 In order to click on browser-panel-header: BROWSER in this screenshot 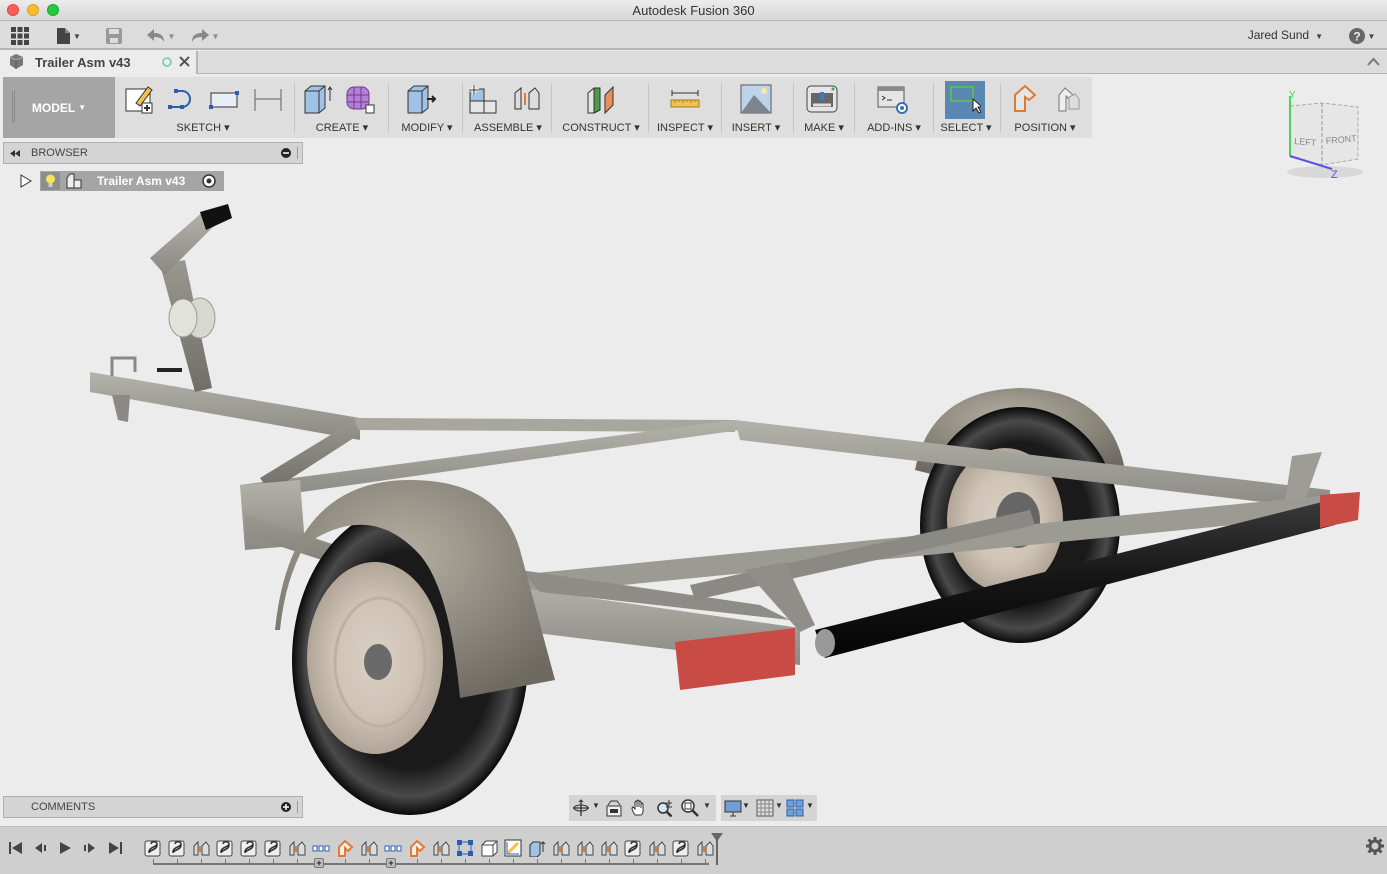, I will do `click(153, 153)`.